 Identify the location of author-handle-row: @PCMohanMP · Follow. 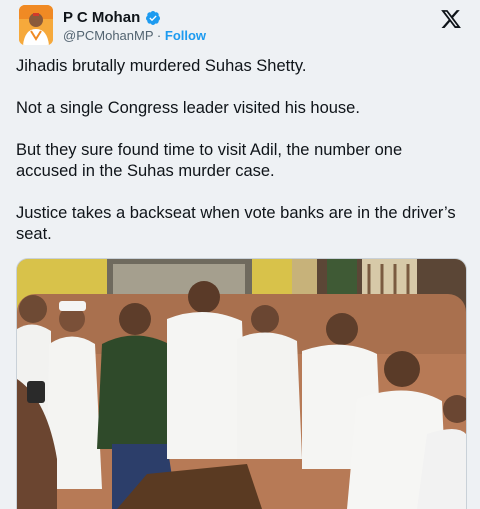
(134, 36).